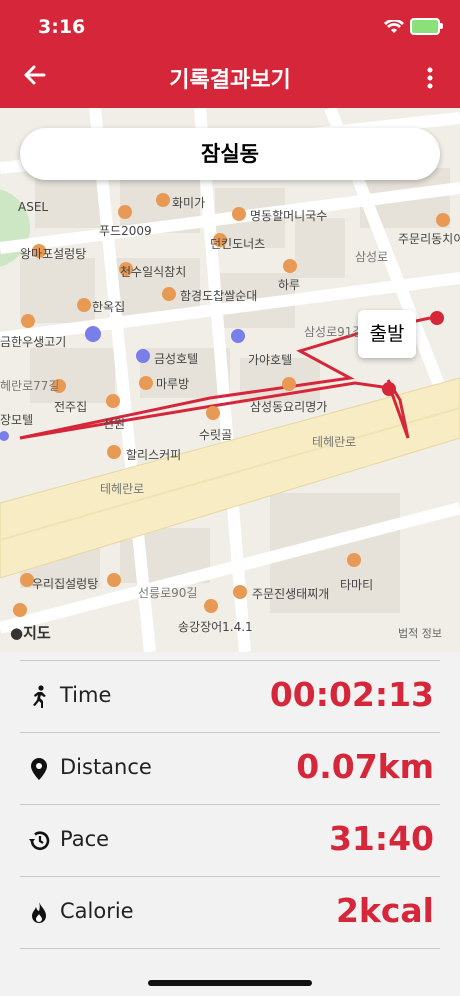 Image resolution: width=460 pixels, height=996 pixels. I want to click on home-indicator, so click(230, 983).